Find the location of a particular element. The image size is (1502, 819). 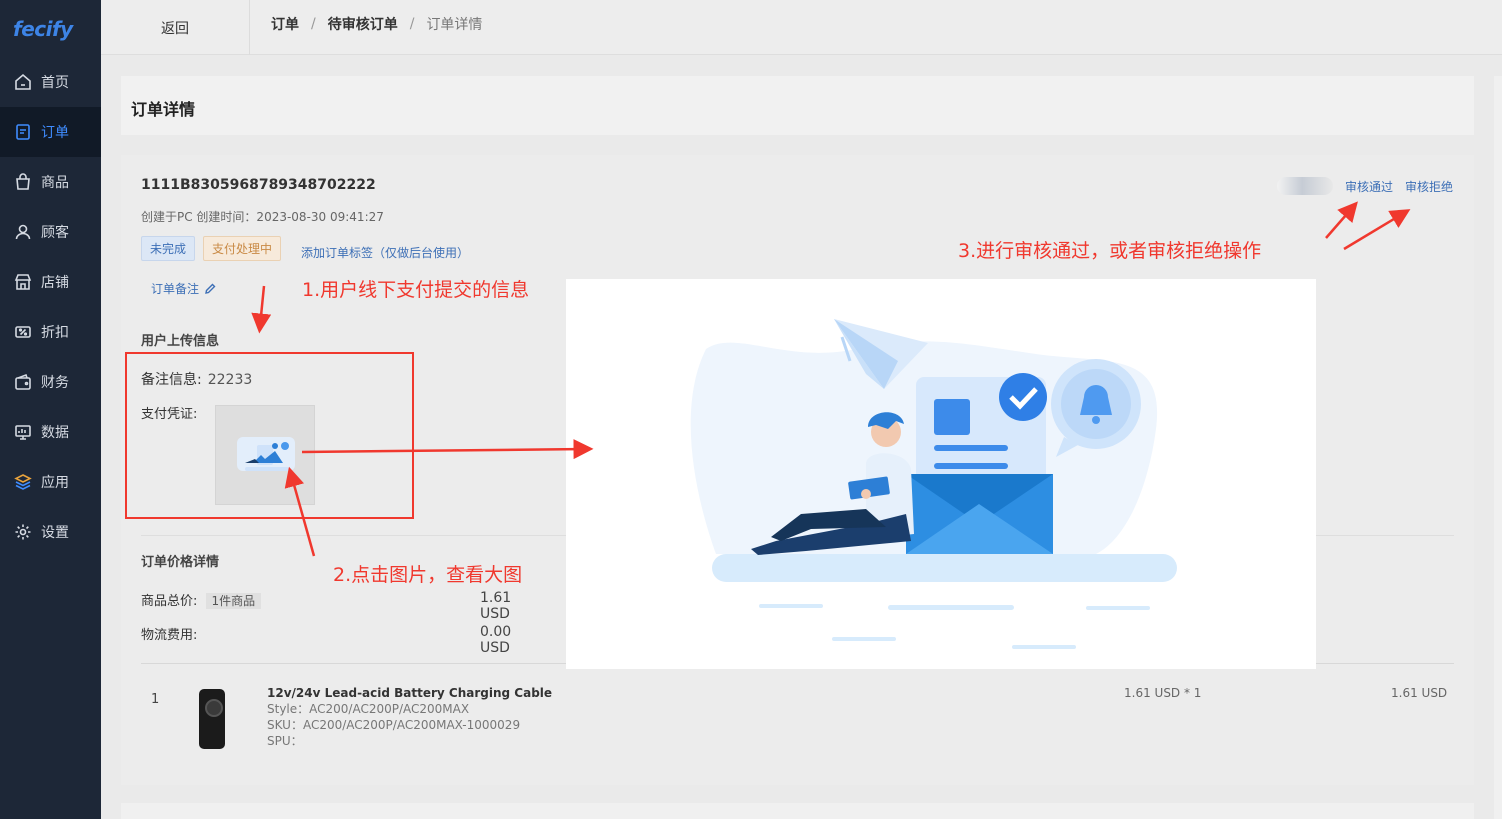

order-created-info: 创建于PC 创建时间：2023-08-30 09:41:27 is located at coordinates (262, 217).